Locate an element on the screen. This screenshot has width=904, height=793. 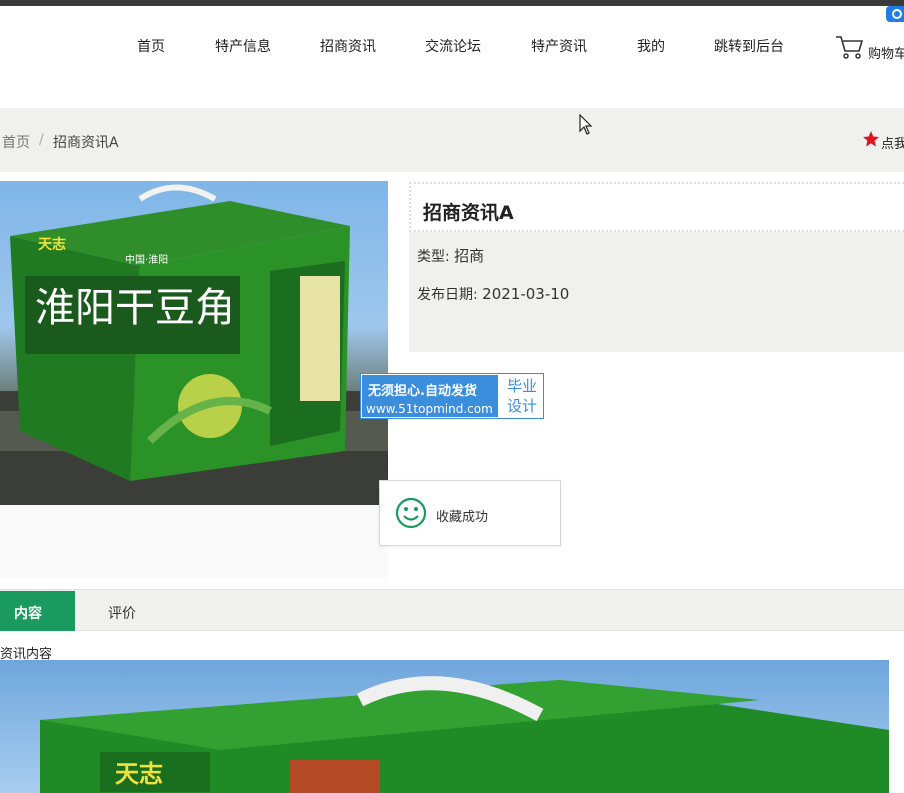
product-image-name: 淮阳干豆角 is located at coordinates (135, 308).